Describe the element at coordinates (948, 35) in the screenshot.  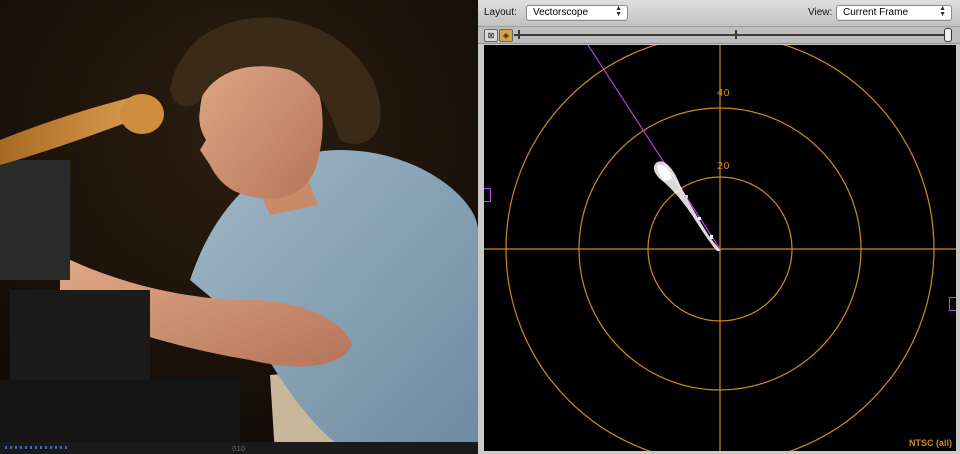
I see `slider-thumb` at that location.